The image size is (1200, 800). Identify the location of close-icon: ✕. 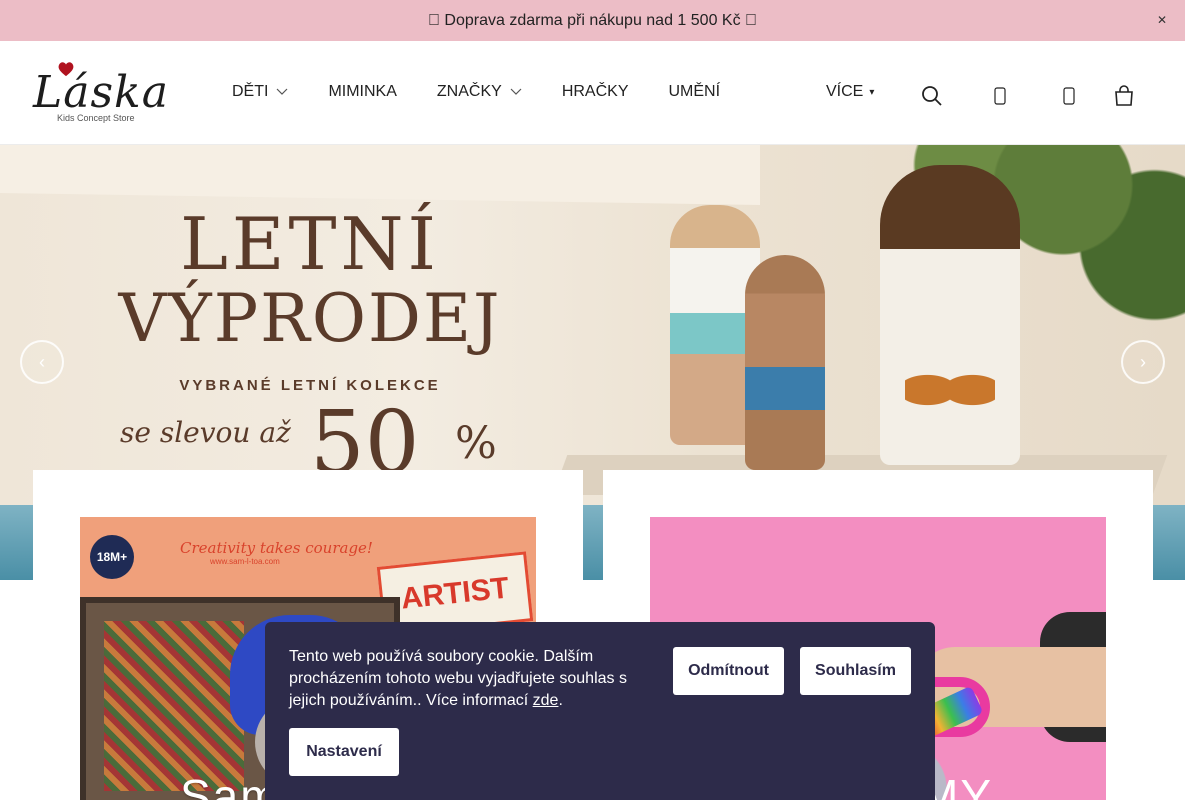
(1162, 20).